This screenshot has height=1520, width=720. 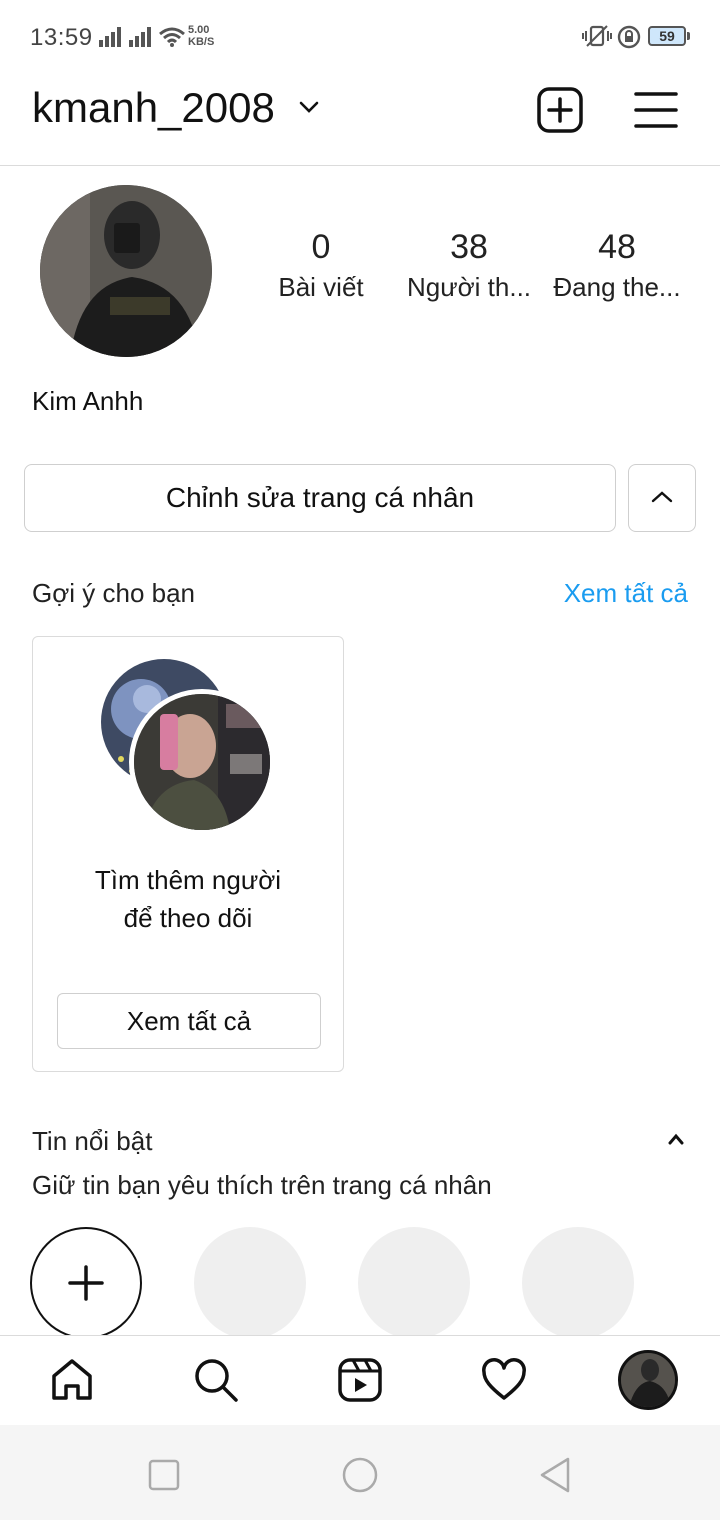 I want to click on battery-tip, so click(x=688, y=36).